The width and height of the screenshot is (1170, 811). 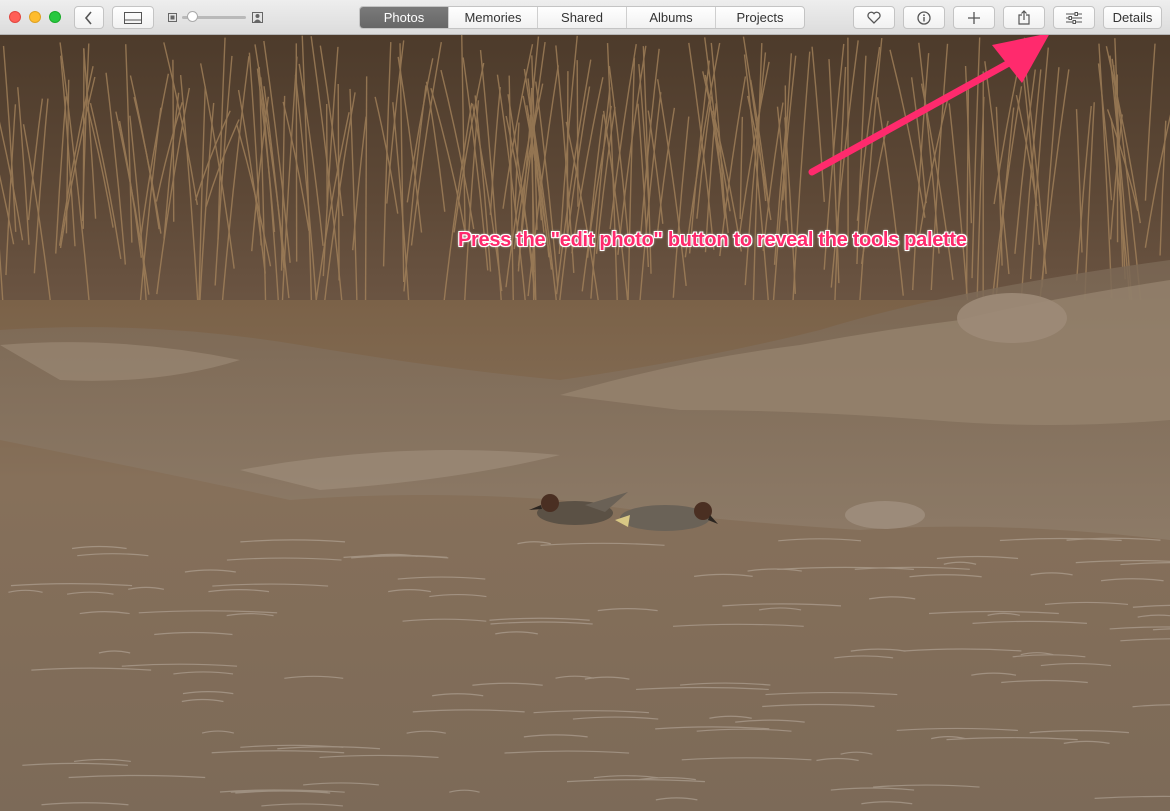 I want to click on large-photo-icon, so click(x=257, y=17).